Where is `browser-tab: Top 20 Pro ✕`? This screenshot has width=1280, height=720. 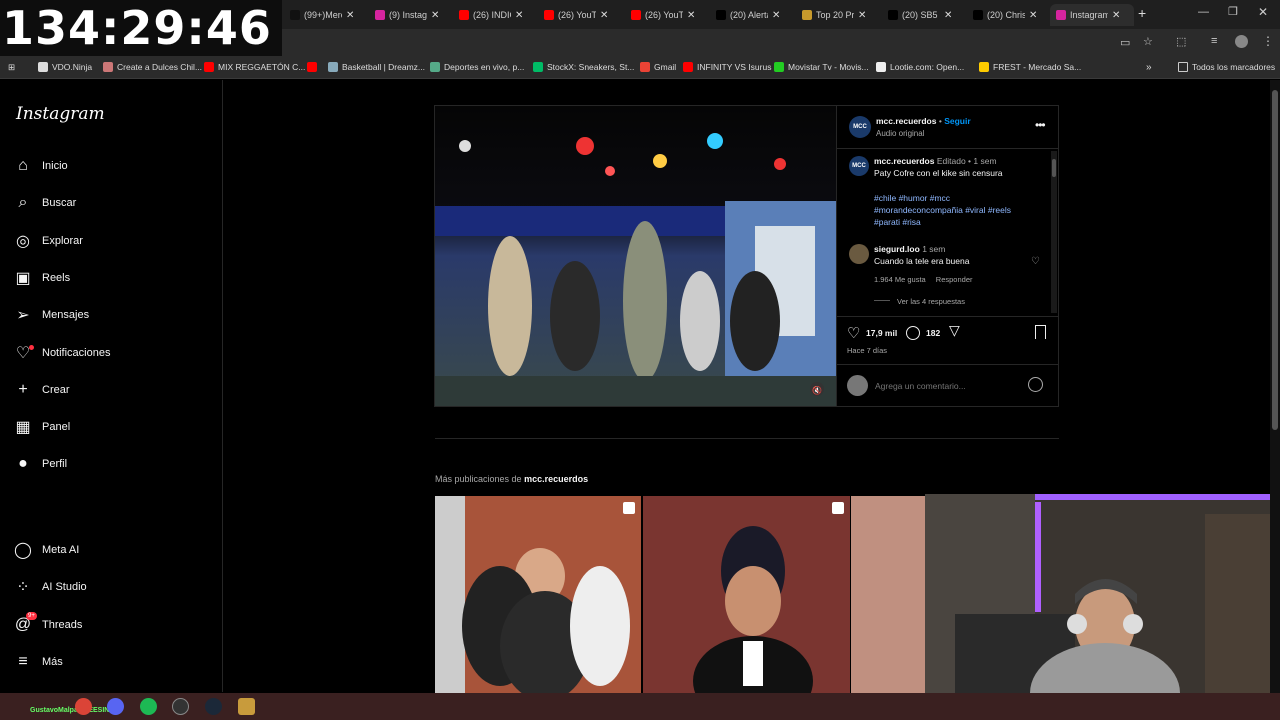
browser-tab: Top 20 Pro ✕ is located at coordinates (838, 15).